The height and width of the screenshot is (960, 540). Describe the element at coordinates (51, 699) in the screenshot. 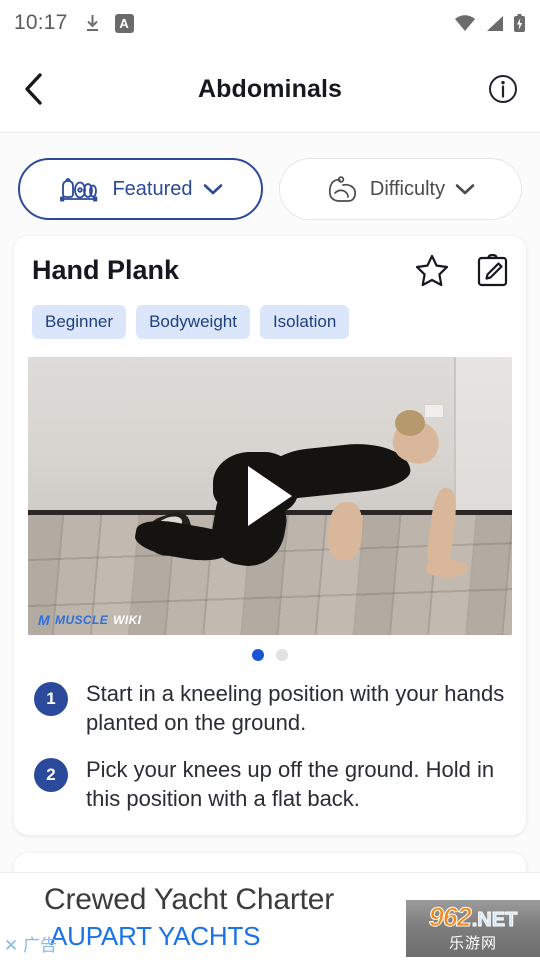

I see `step-number-badge: 1` at that location.